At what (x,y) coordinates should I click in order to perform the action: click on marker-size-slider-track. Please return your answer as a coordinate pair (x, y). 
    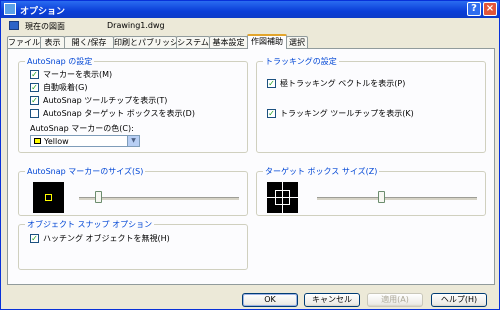
    Looking at the image, I should click on (159, 198).